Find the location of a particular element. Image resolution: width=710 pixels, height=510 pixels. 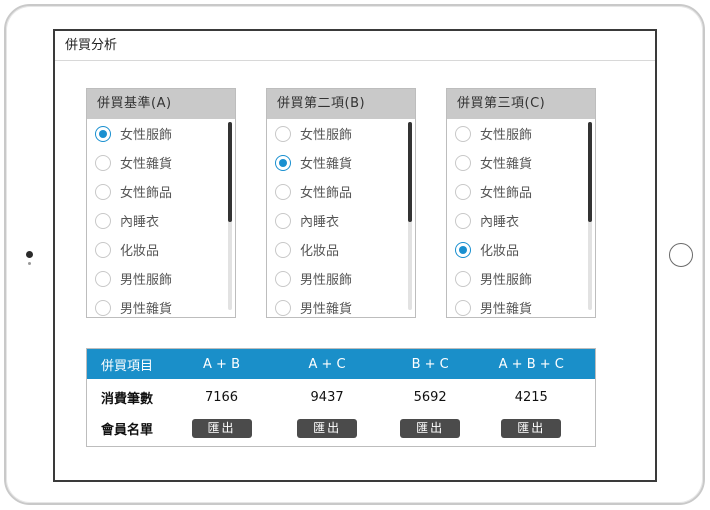

panel-third-c: 併買第三項(C) 女性服飾女性雜貨女性飾品內睡衣化妝品男性服飾男性雜貨 is located at coordinates (521, 203).